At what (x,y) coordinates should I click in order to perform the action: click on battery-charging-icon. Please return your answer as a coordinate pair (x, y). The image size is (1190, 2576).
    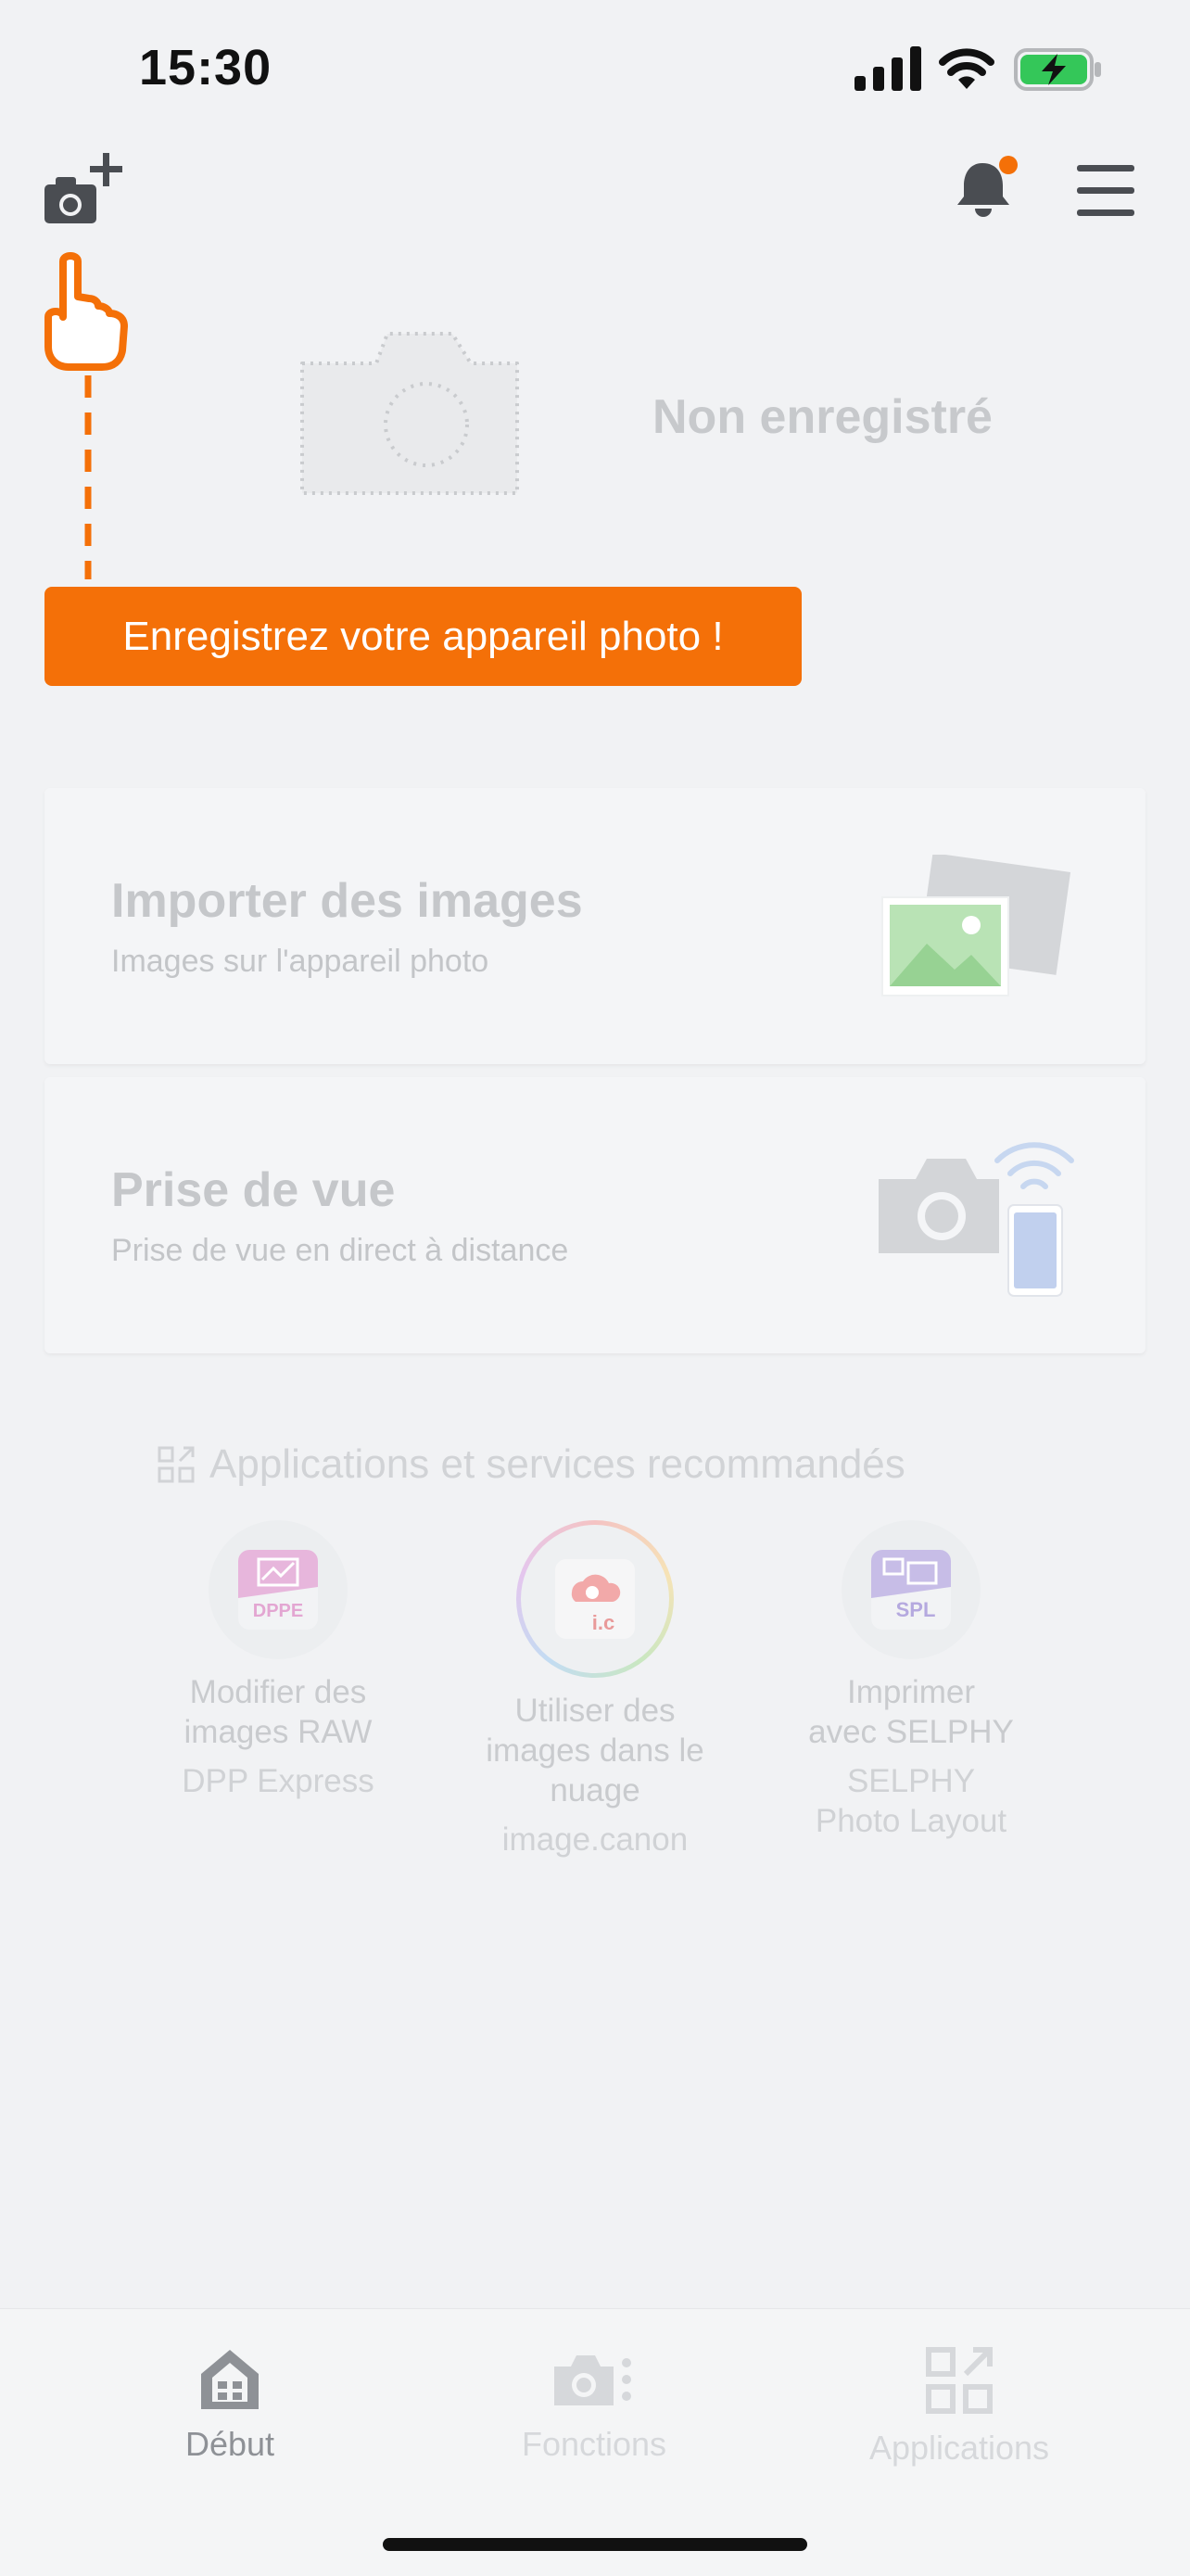
    Looking at the image, I should click on (1057, 69).